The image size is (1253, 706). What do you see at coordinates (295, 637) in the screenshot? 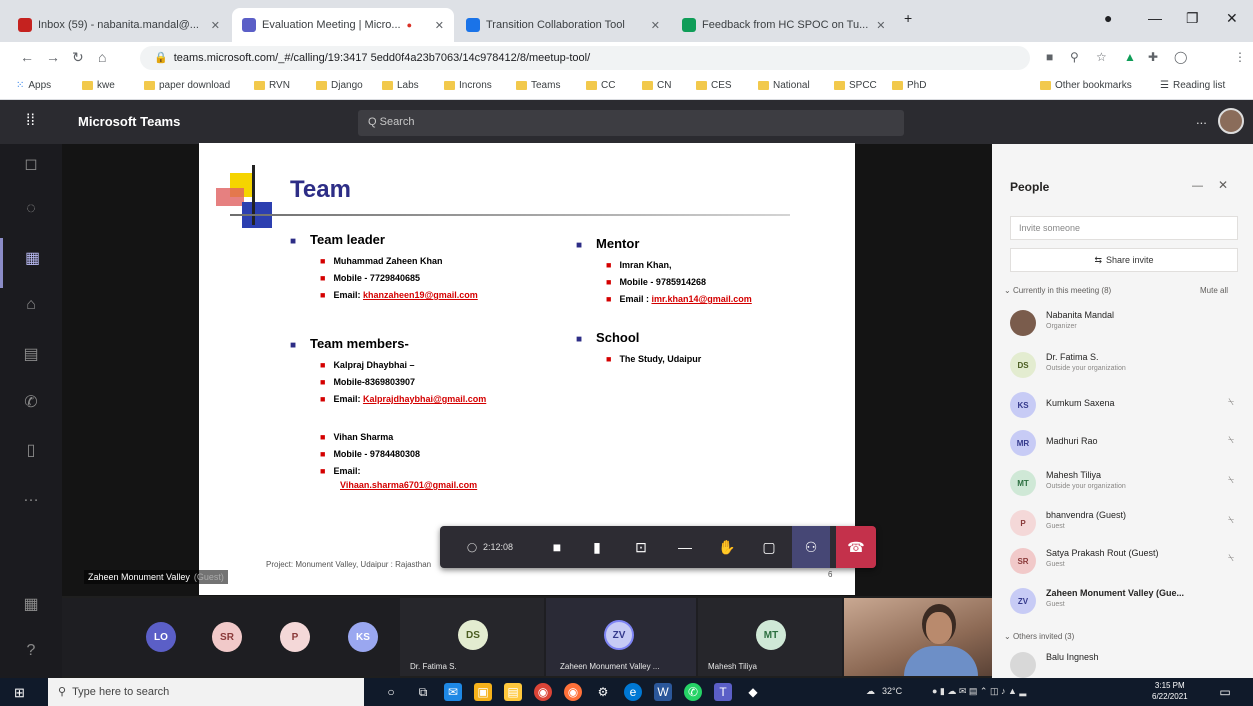
I see `participant-avatar: P` at bounding box center [295, 637].